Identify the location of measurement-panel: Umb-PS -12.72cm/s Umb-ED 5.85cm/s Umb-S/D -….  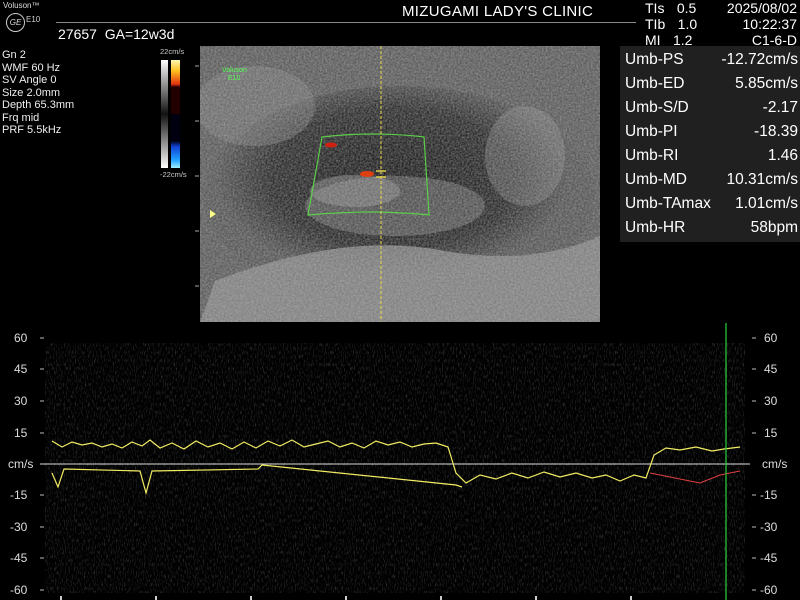
(710, 144).